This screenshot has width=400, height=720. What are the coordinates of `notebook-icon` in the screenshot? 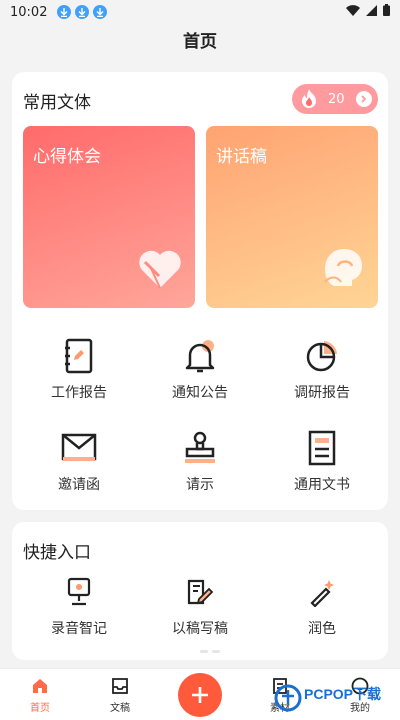 It's located at (79, 356).